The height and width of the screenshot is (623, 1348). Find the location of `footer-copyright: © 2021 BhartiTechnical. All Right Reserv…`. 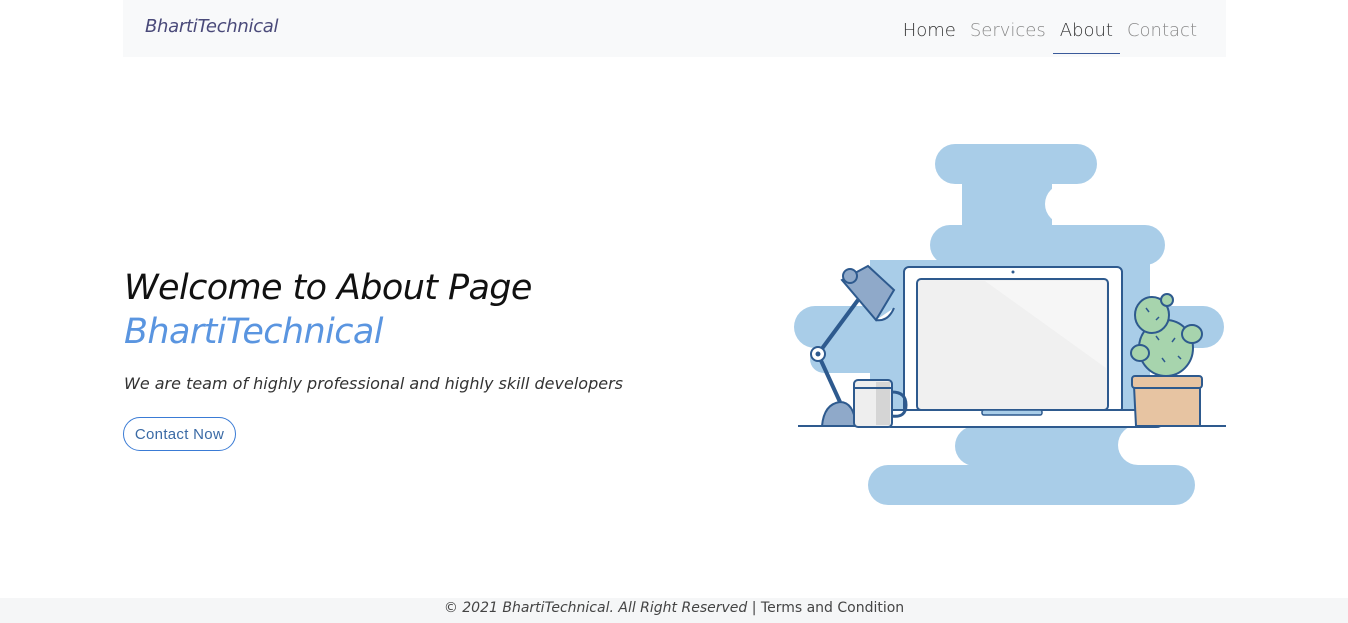

footer-copyright: © 2021 BhartiTechnical. All Right Reserv… is located at coordinates (600, 608).